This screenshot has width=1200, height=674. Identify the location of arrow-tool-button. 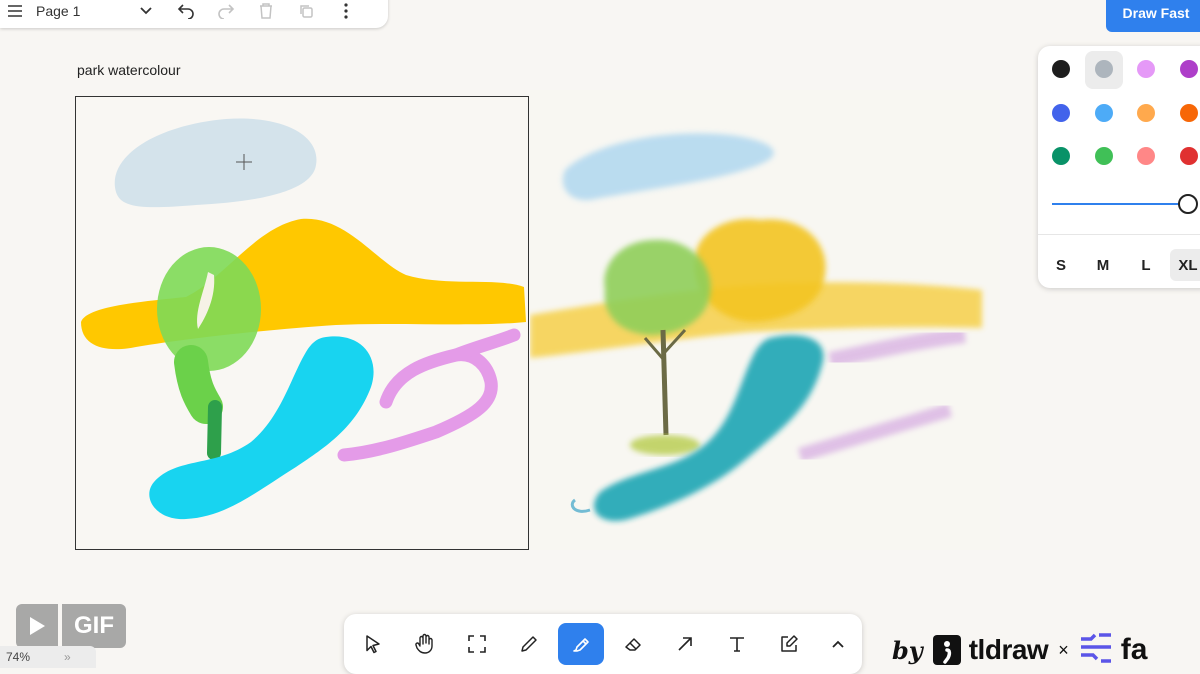
(685, 644).